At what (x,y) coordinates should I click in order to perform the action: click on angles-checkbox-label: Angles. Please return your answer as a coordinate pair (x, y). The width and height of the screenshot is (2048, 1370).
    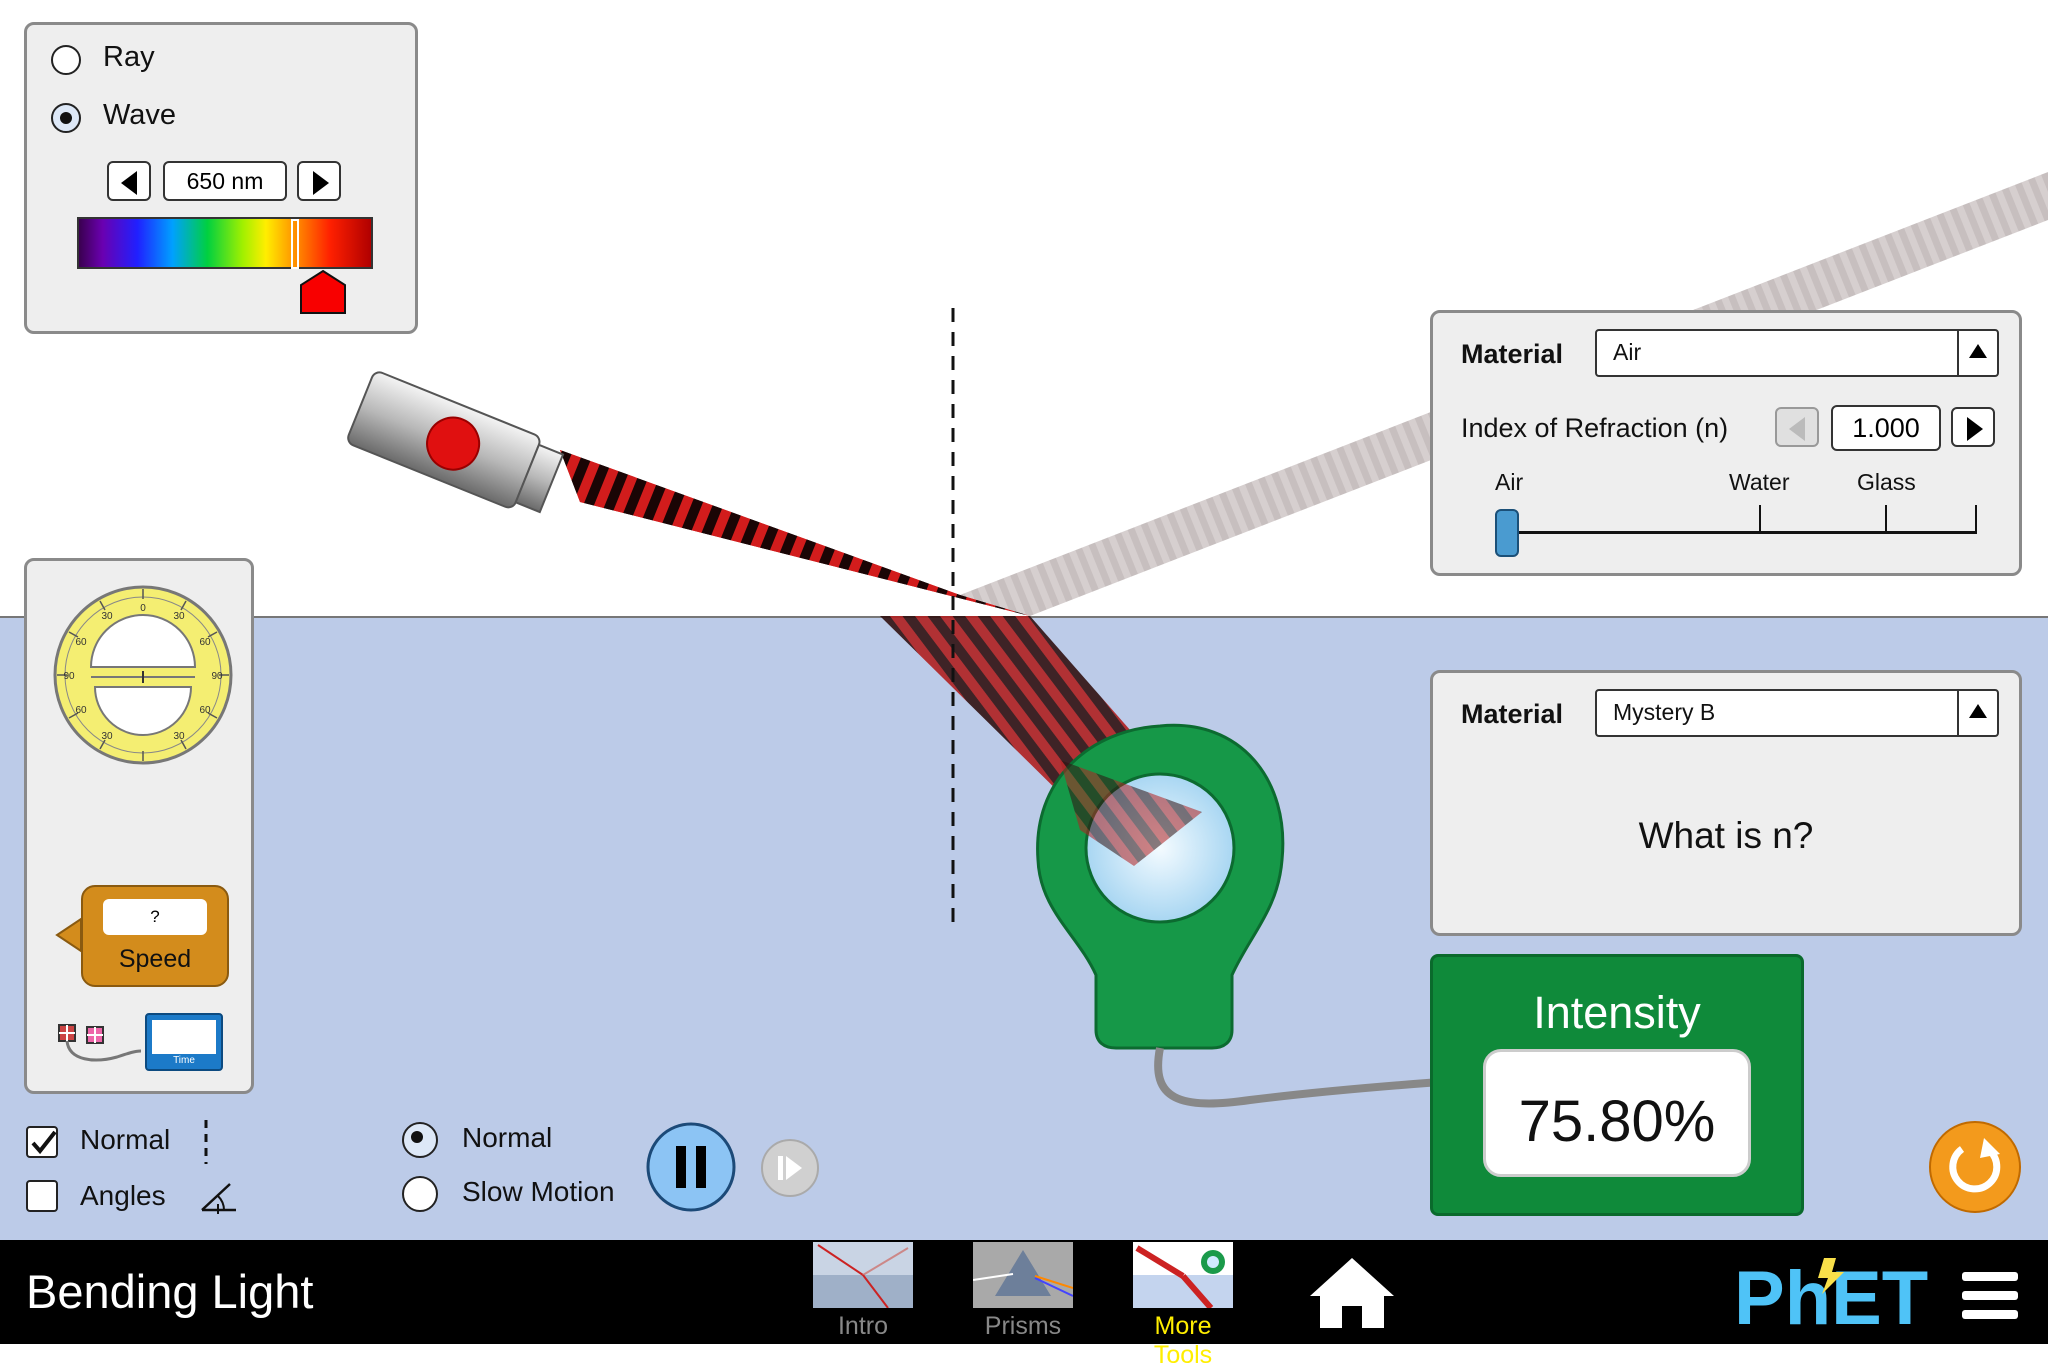
    Looking at the image, I should click on (123, 1195).